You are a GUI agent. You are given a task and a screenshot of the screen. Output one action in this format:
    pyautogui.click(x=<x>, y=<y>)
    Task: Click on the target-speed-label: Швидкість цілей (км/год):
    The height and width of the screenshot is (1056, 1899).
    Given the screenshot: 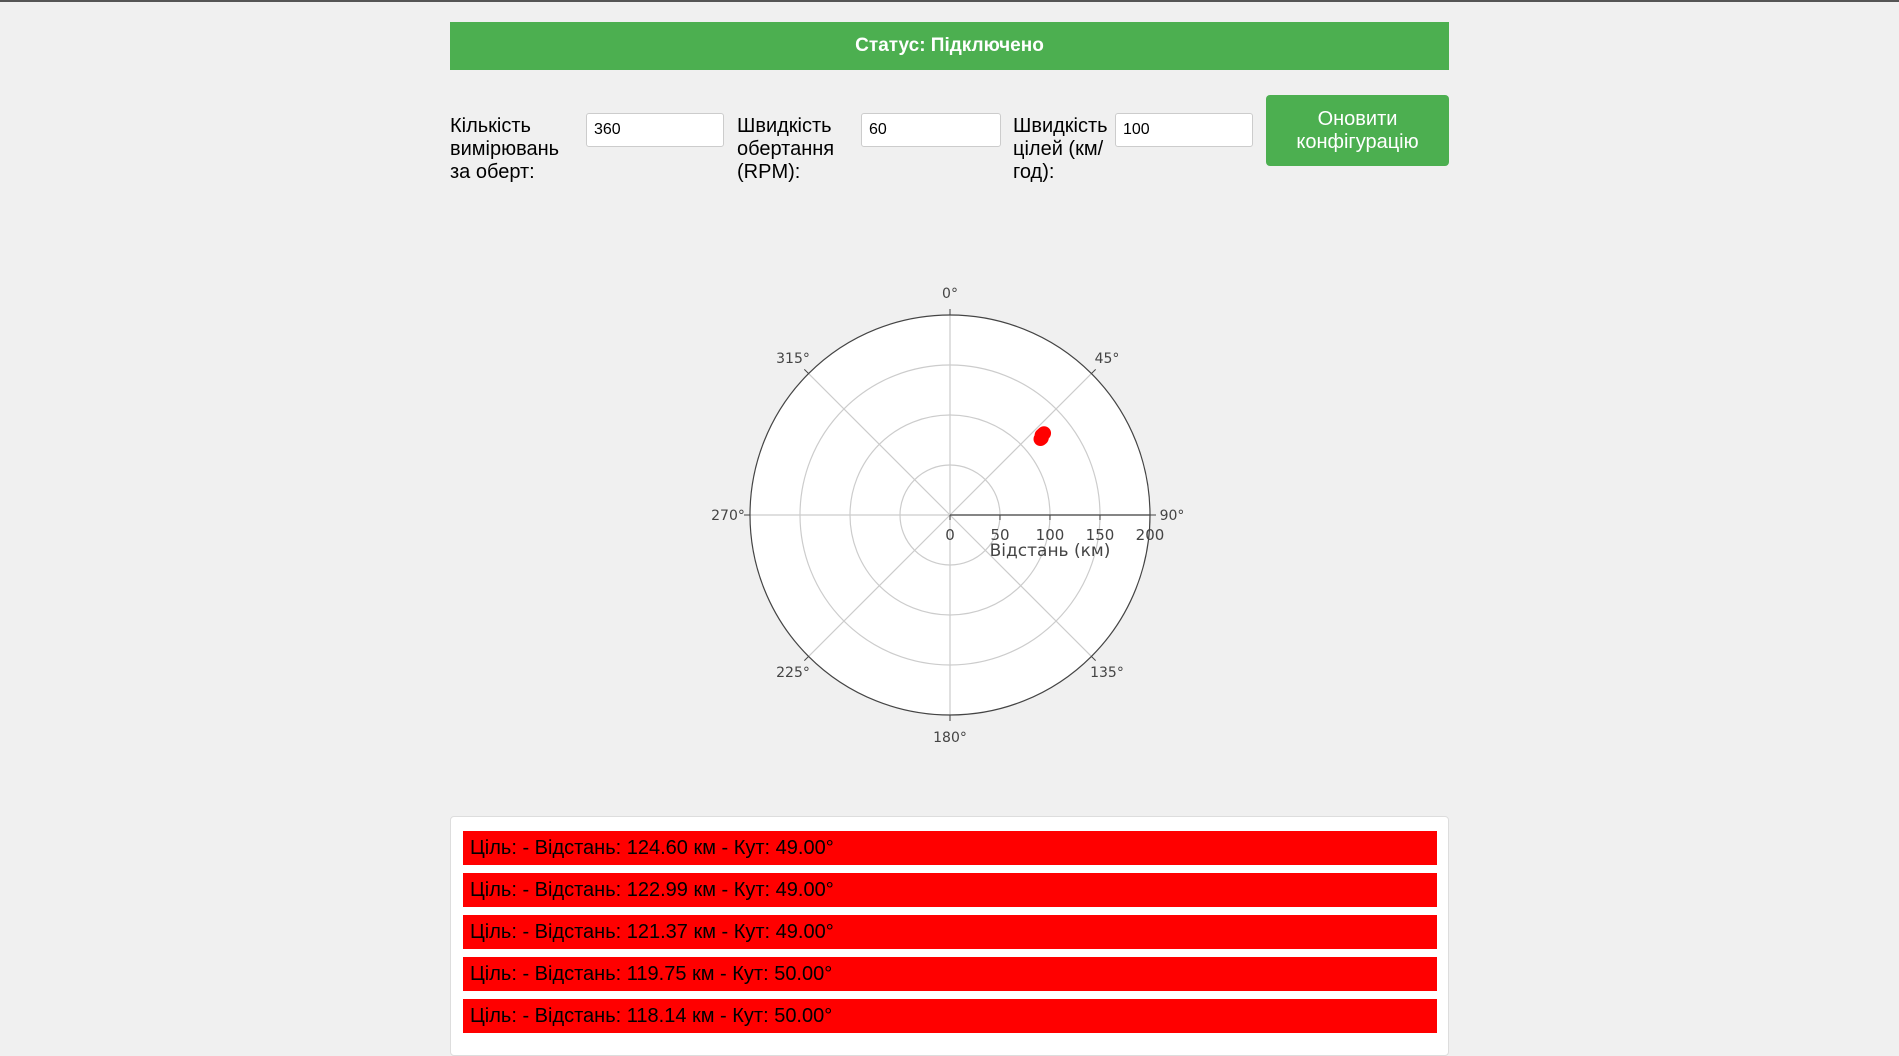 What is the action you would take?
    pyautogui.click(x=1060, y=149)
    